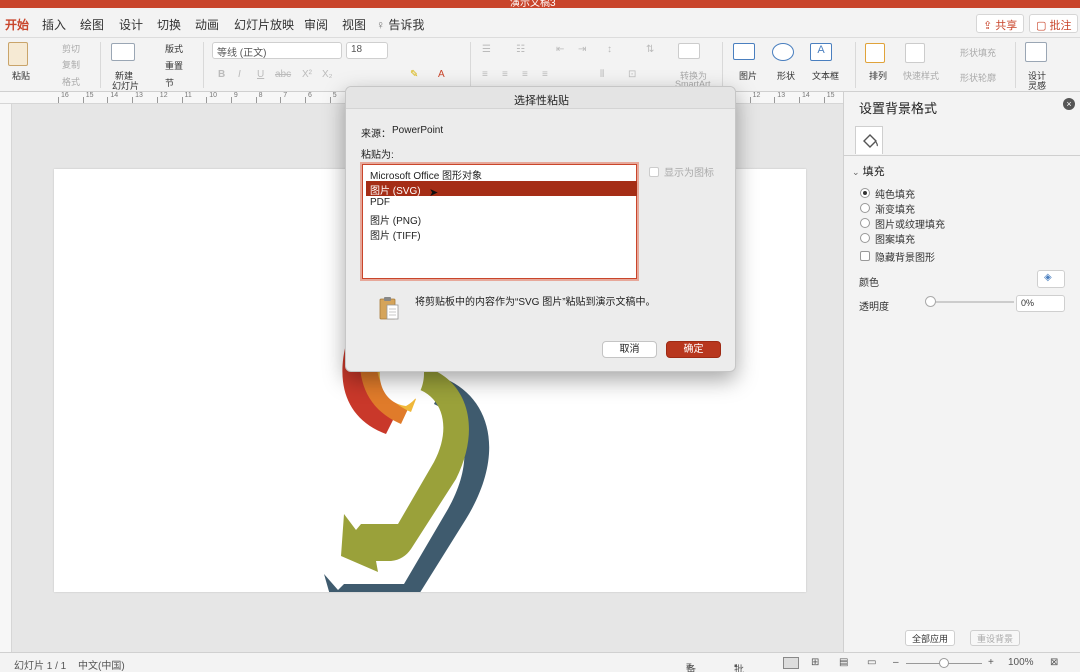  Describe the element at coordinates (869, 140) in the screenshot. I see `fill-tab` at that location.